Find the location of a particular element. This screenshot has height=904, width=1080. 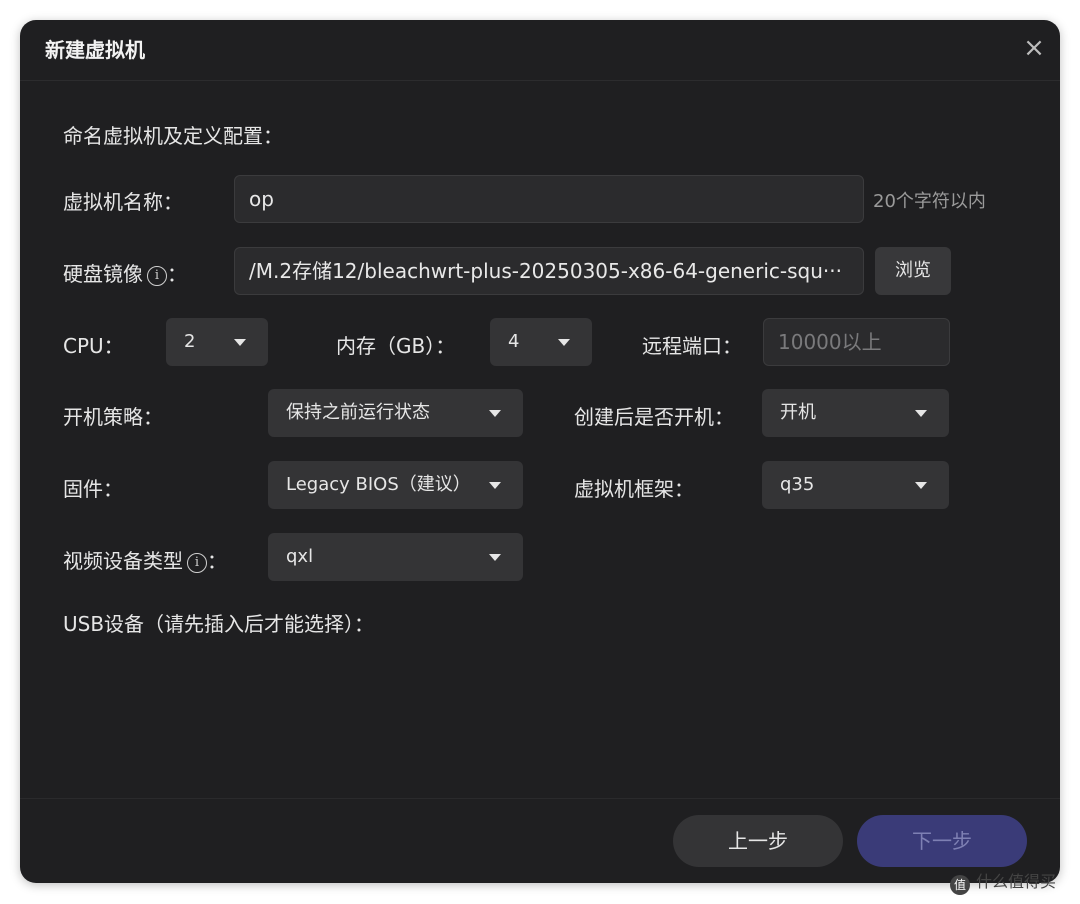

cpu-label: CPU： is located at coordinates (93, 346).